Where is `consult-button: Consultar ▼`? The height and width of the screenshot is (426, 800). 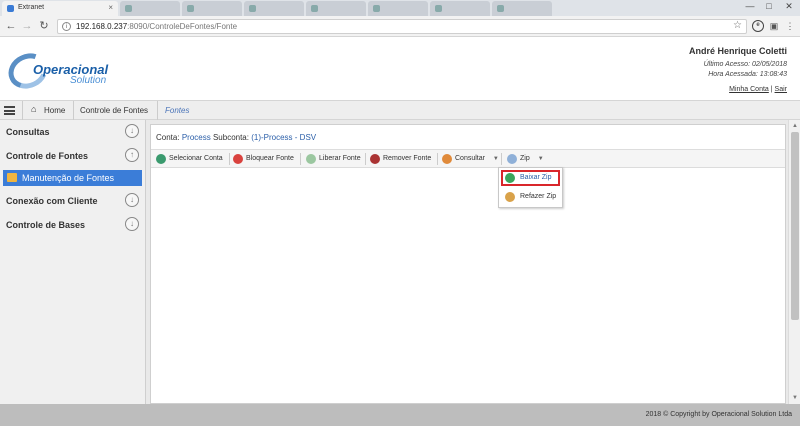
consult-button: Consultar ▼ is located at coordinates (470, 159).